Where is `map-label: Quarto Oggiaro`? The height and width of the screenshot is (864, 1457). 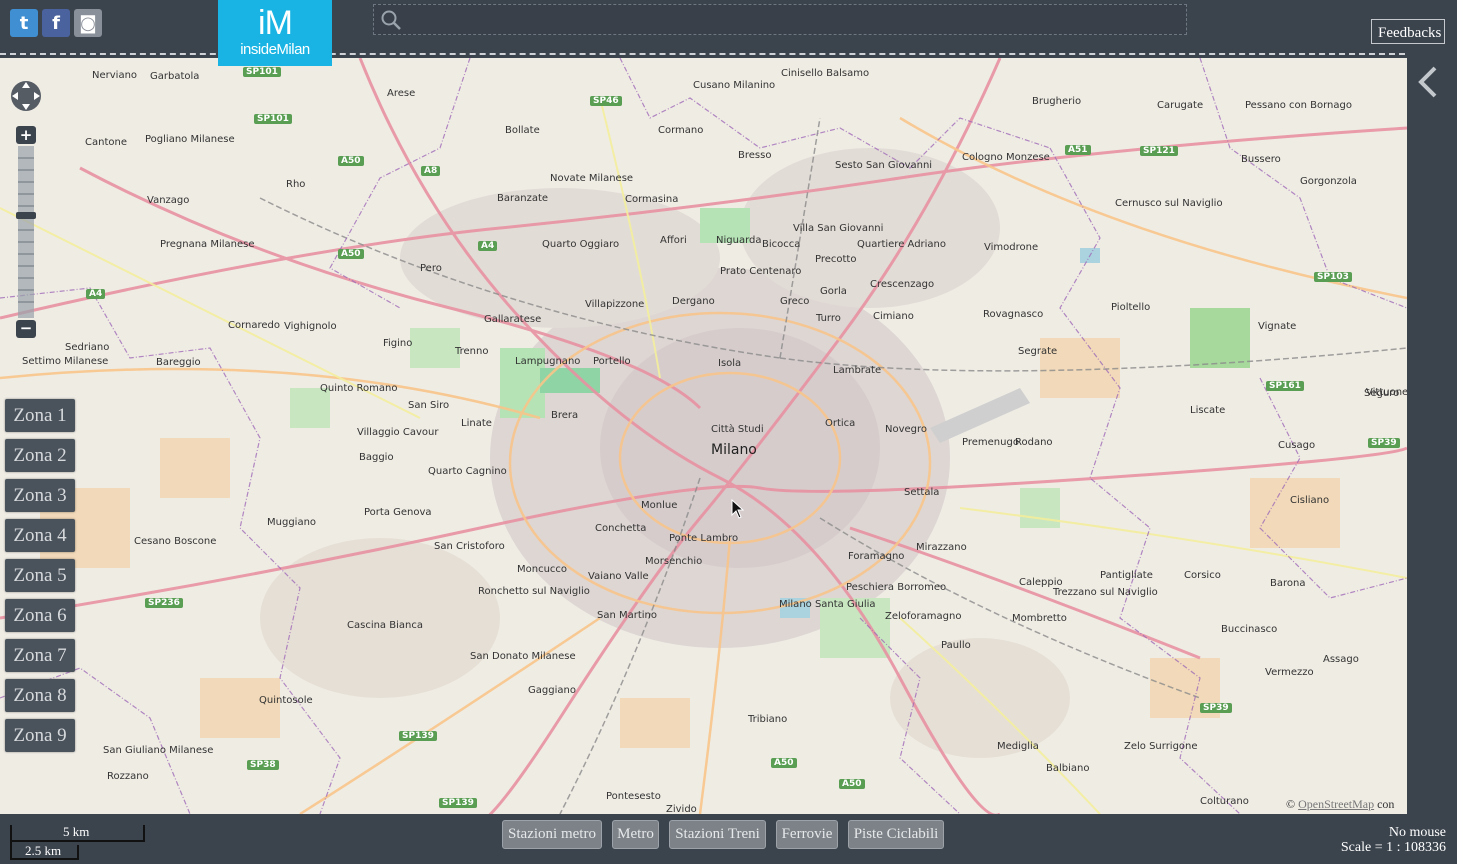 map-label: Quarto Oggiaro is located at coordinates (581, 244).